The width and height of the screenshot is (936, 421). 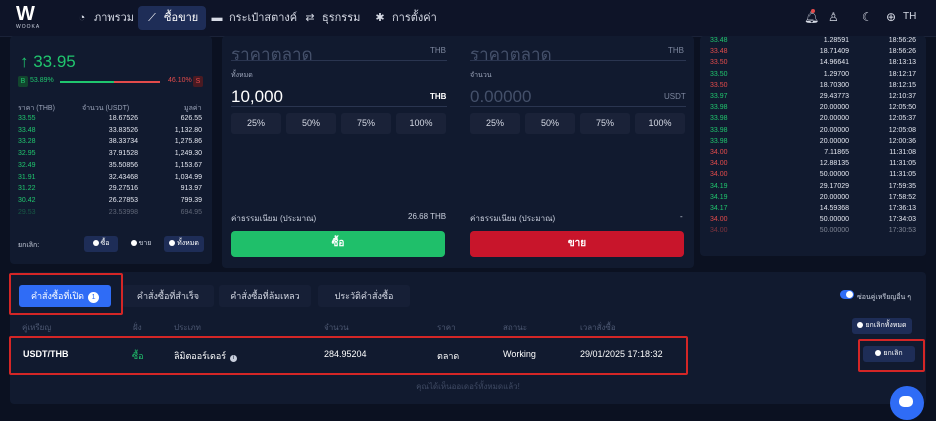 I want to click on sell-pct-25: 25%, so click(x=495, y=123).